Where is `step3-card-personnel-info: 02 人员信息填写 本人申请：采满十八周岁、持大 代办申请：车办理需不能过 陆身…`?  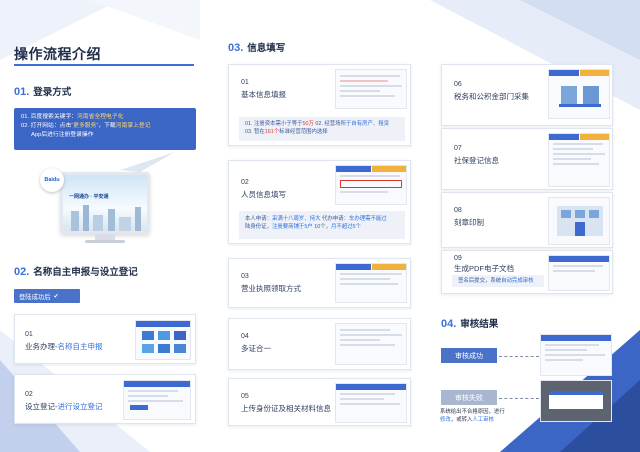 step3-card-personnel-info: 02 人员信息填写 本人申请：采满十八周岁、持大 代办申请：车办理需不能过 陆身… is located at coordinates (319, 202).